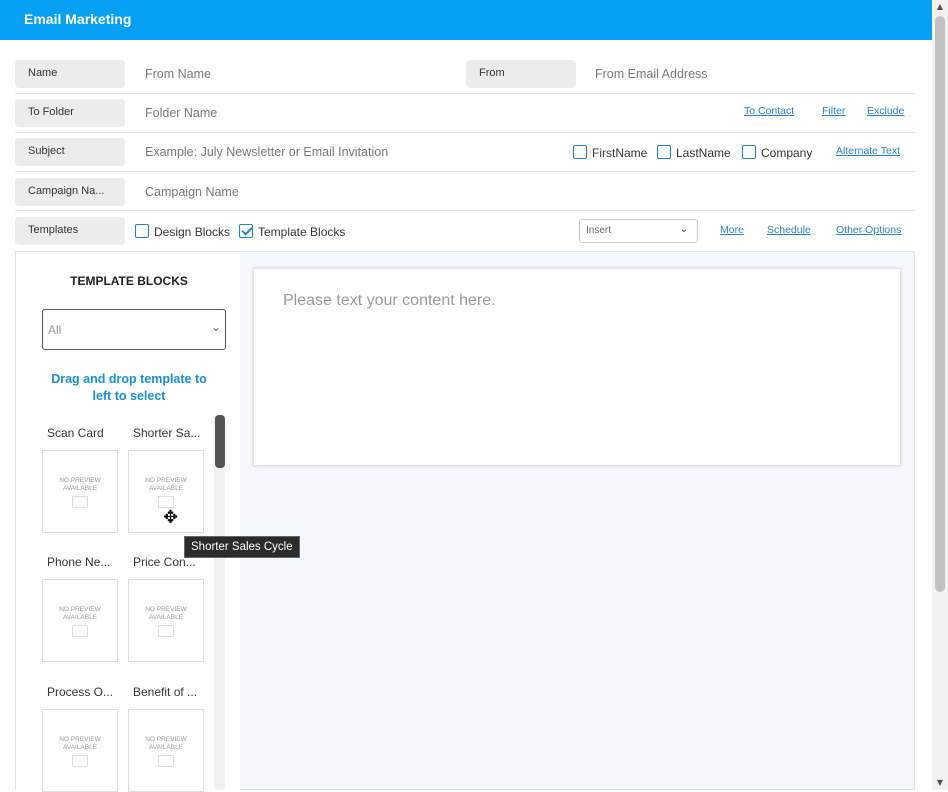  Describe the element at coordinates (219, 602) in the screenshot. I see `template-list-scrollbar` at that location.